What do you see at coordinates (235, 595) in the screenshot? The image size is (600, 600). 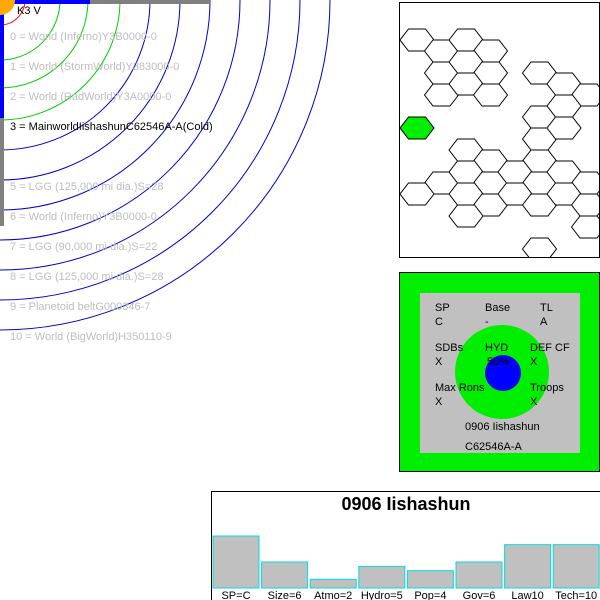 I see `bar-label: SP=C` at bounding box center [235, 595].